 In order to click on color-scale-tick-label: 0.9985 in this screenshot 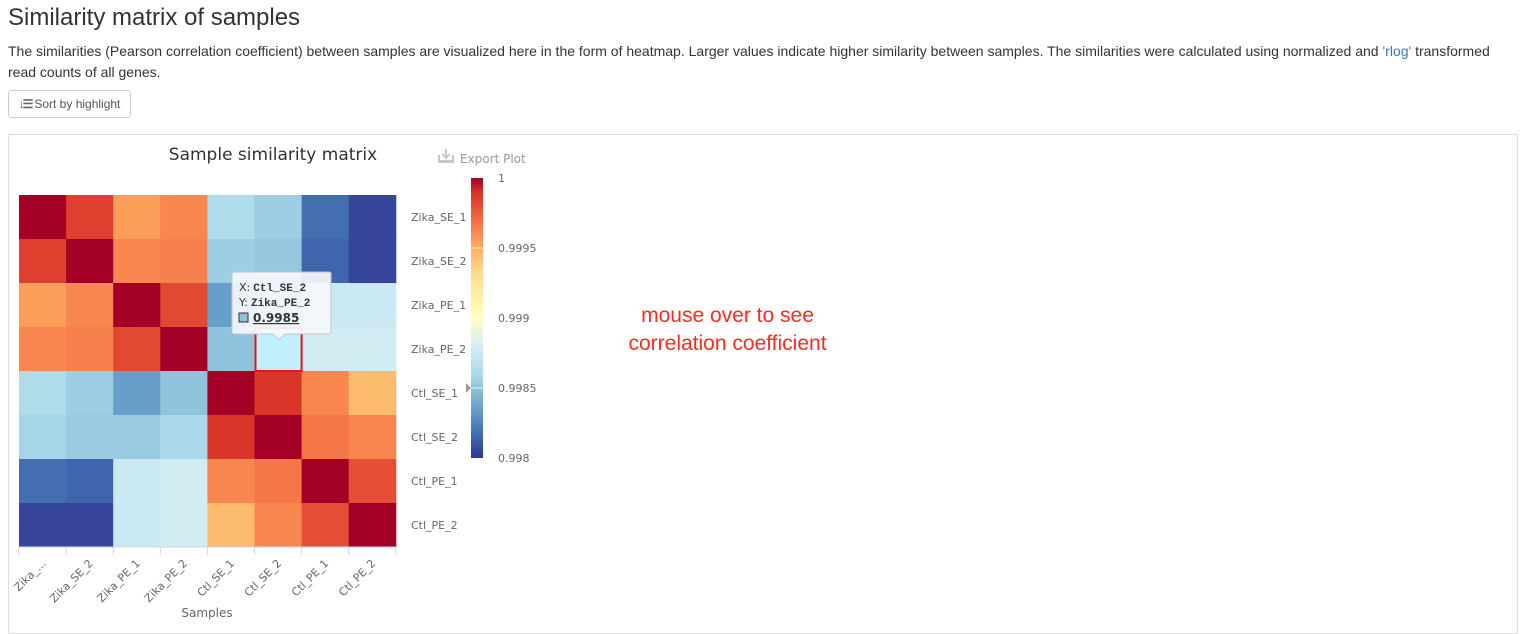, I will do `click(517, 388)`.